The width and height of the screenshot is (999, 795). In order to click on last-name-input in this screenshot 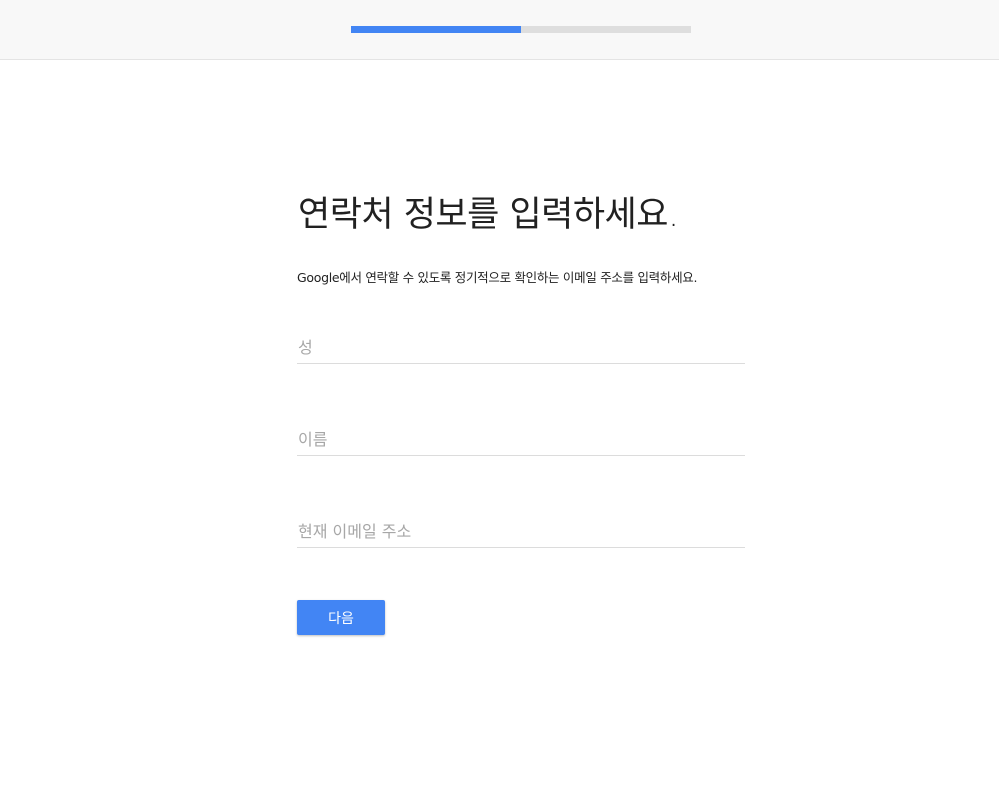, I will do `click(522, 347)`.